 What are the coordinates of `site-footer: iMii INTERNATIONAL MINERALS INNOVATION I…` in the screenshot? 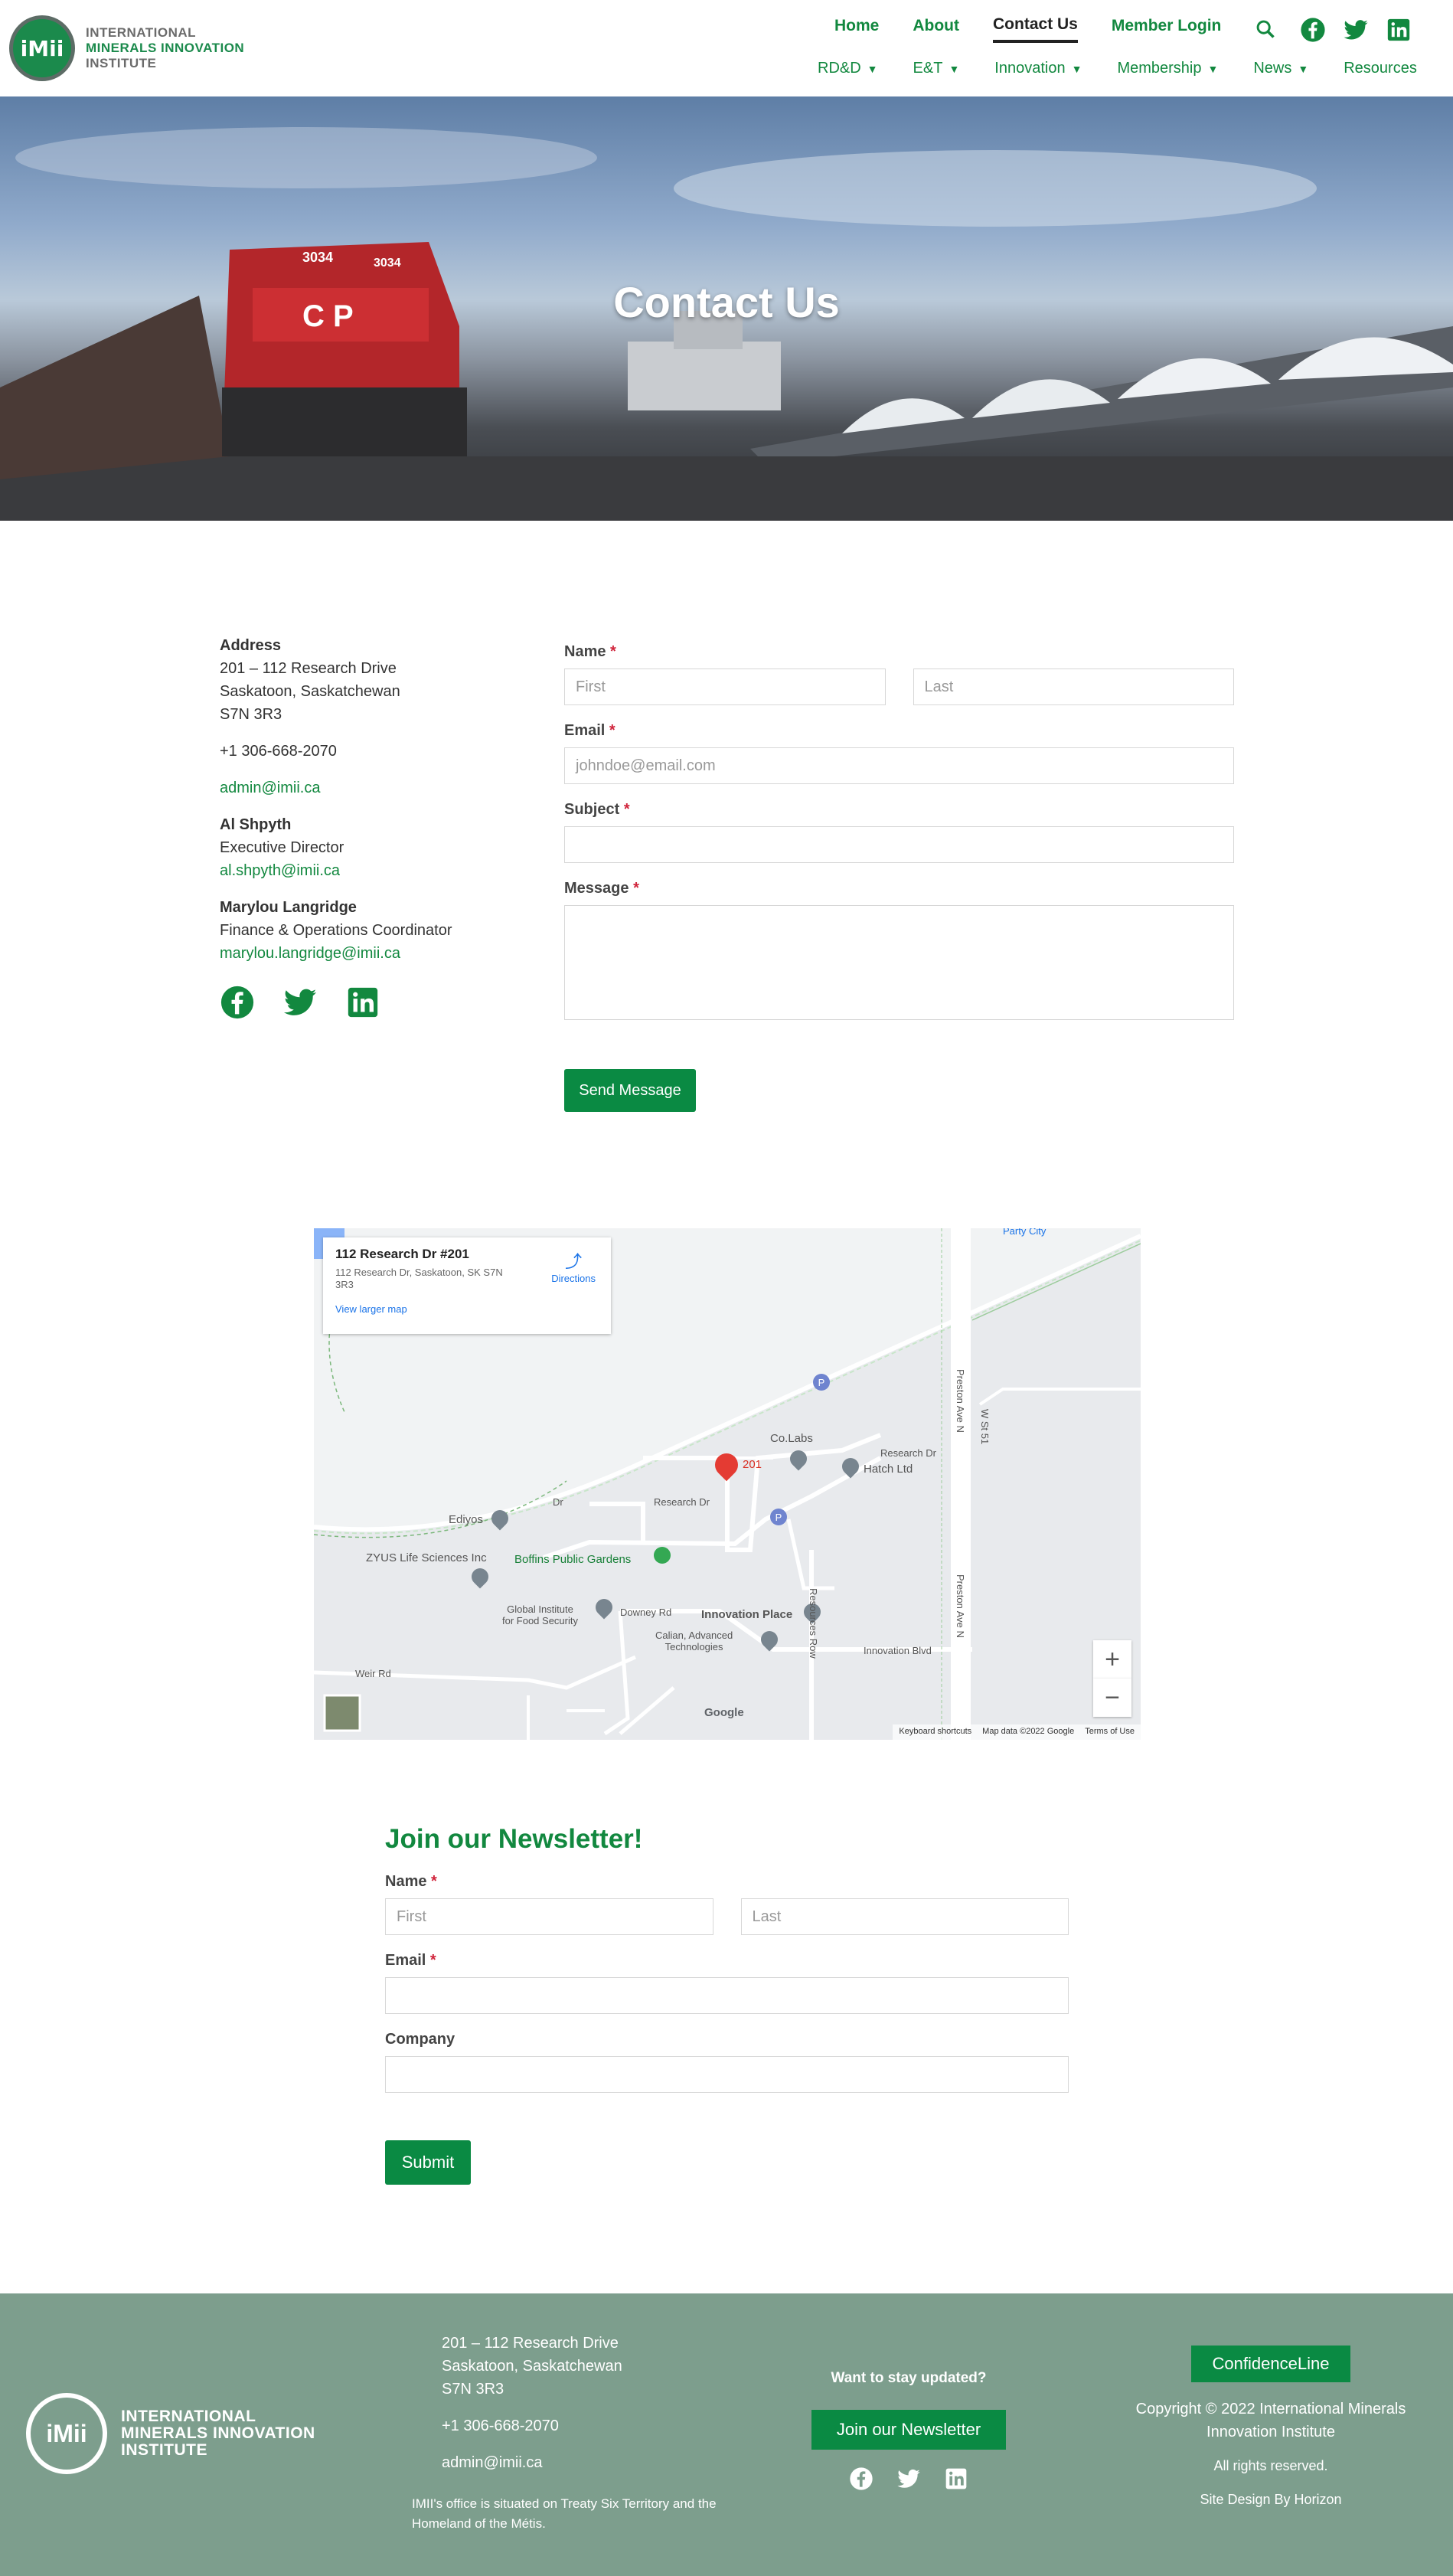 It's located at (726, 2434).